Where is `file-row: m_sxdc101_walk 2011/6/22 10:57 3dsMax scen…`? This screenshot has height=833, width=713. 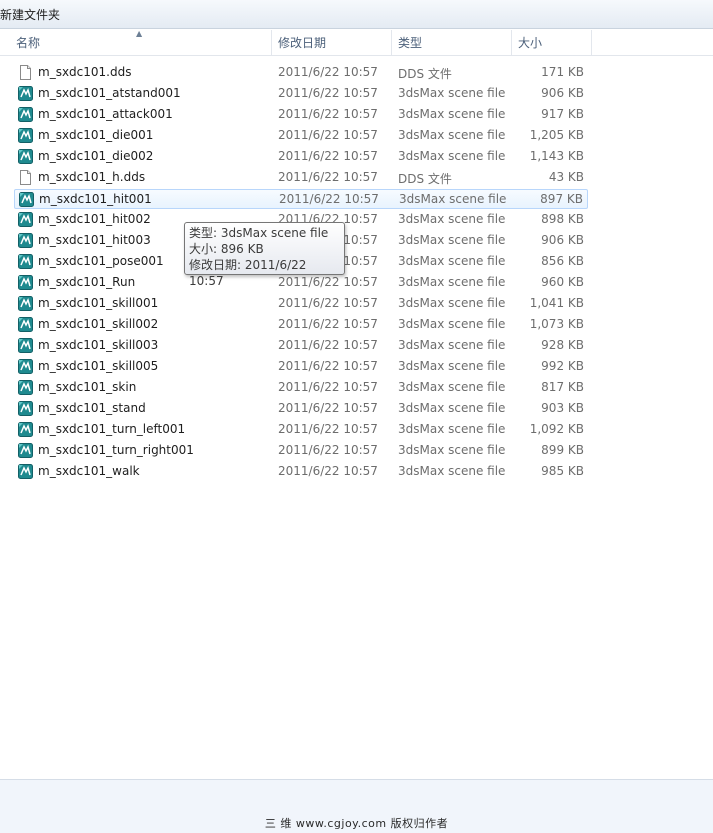
file-row: m_sxdc101_walk 2011/6/22 10:57 3dsMax scen… is located at coordinates (301, 472).